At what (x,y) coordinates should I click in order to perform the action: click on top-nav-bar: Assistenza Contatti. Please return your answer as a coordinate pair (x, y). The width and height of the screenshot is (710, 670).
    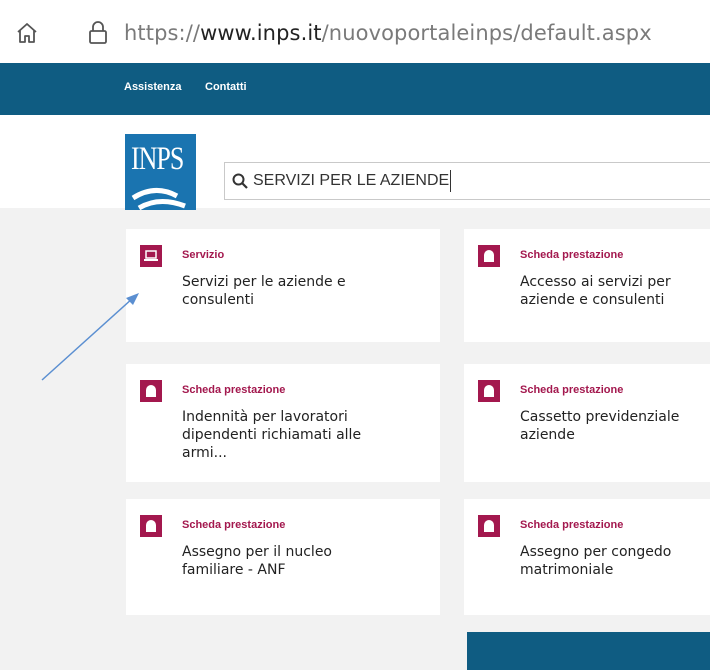
    Looking at the image, I should click on (355, 89).